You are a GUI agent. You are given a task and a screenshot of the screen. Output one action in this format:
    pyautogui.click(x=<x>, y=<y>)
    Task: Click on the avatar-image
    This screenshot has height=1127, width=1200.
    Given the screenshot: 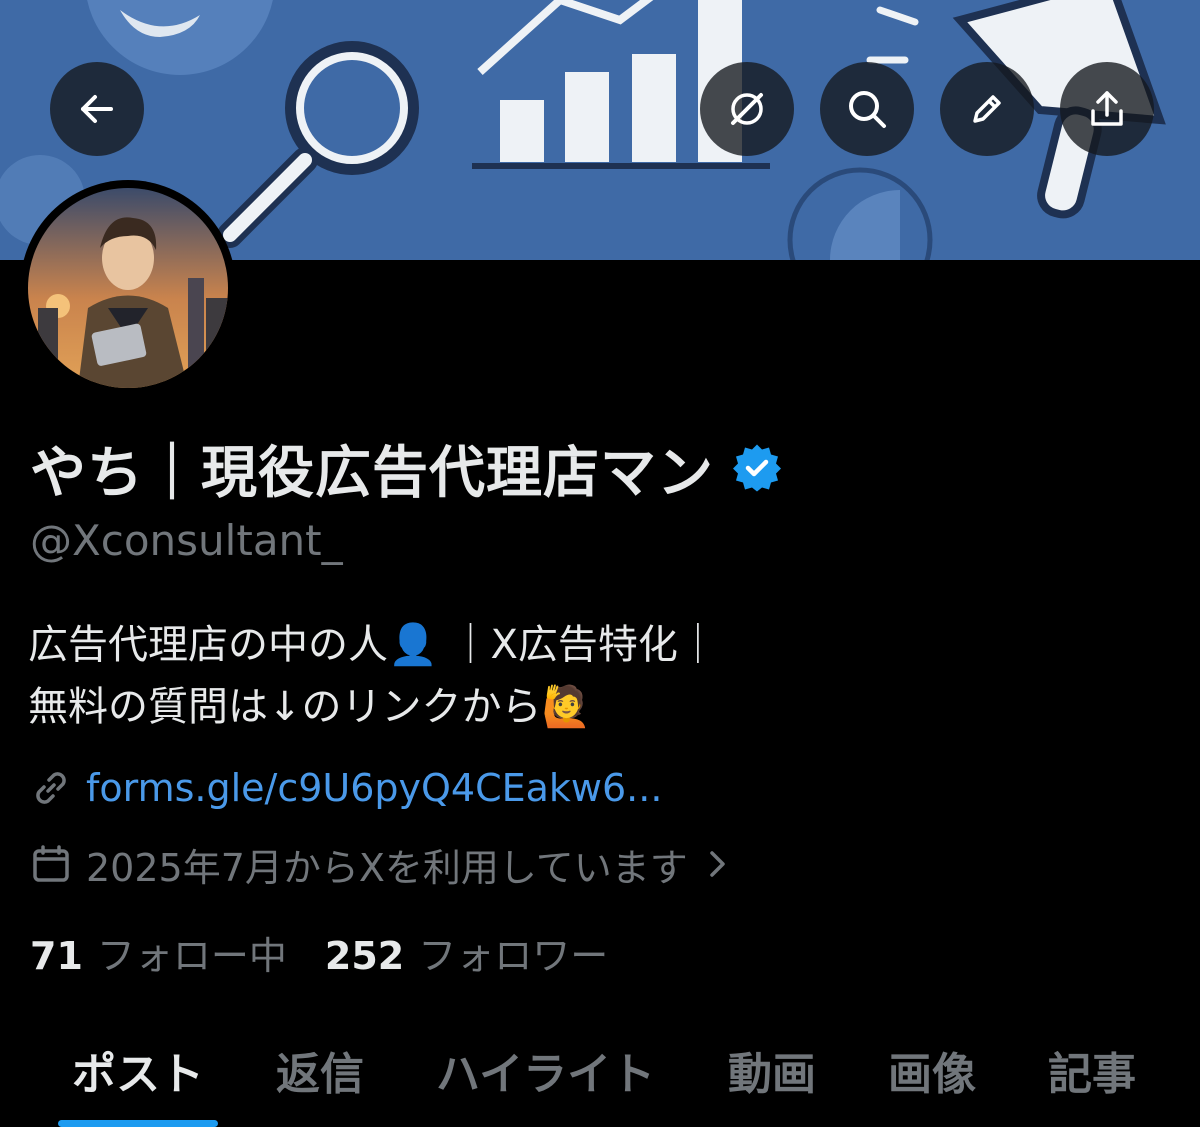 What is the action you would take?
    pyautogui.click(x=128, y=288)
    